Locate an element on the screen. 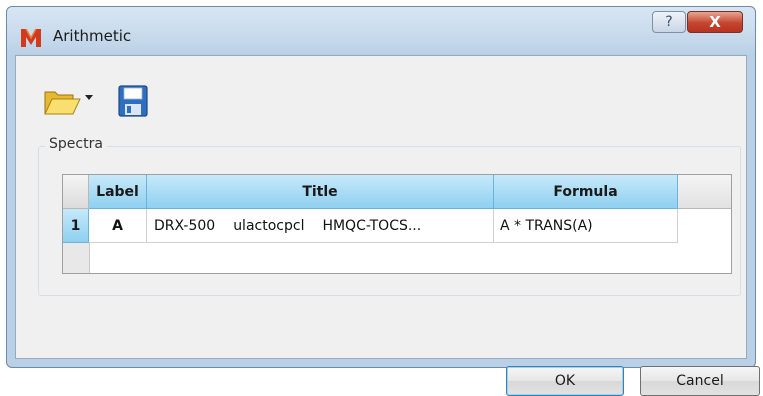 This screenshot has width=763, height=396. title-part-instrument: DRX-500 is located at coordinates (185, 225).